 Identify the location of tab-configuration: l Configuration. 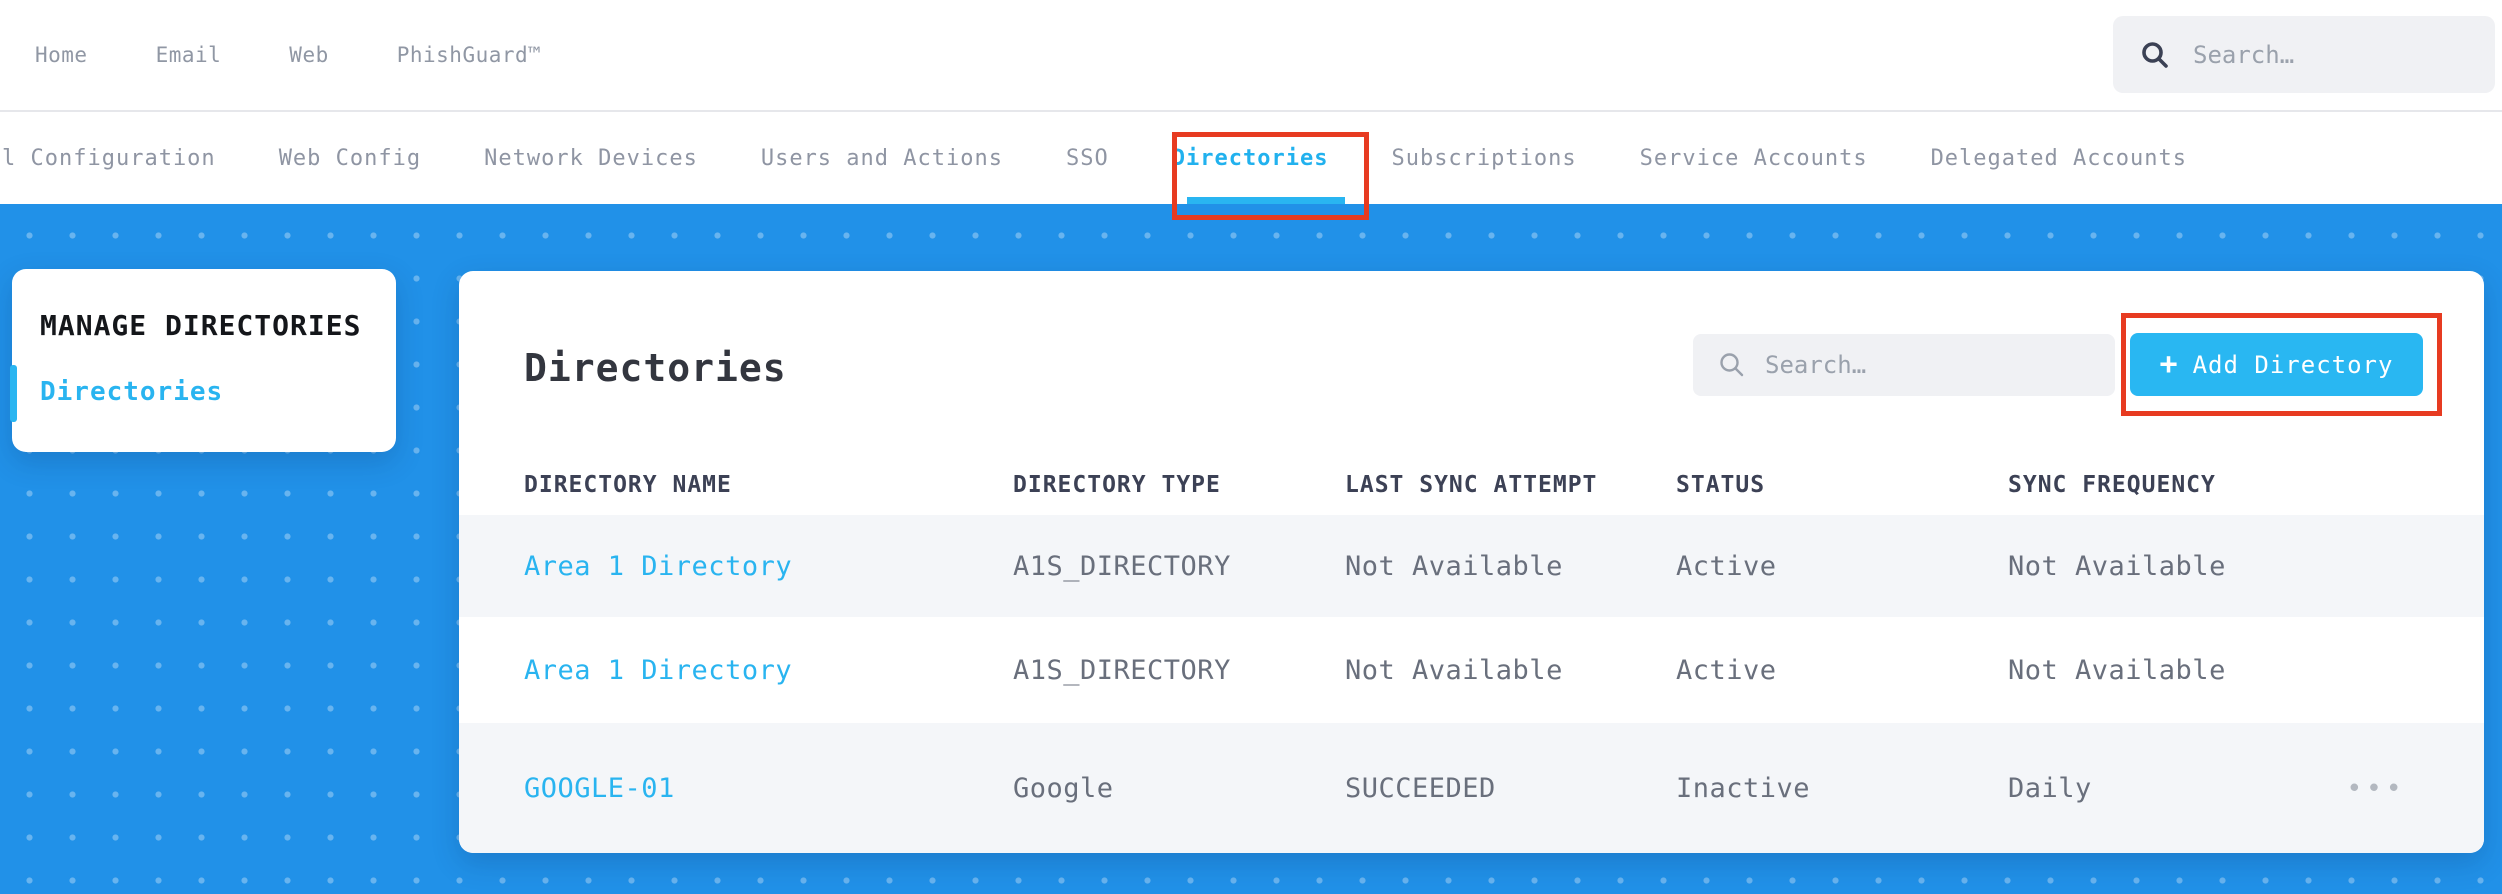
(109, 158).